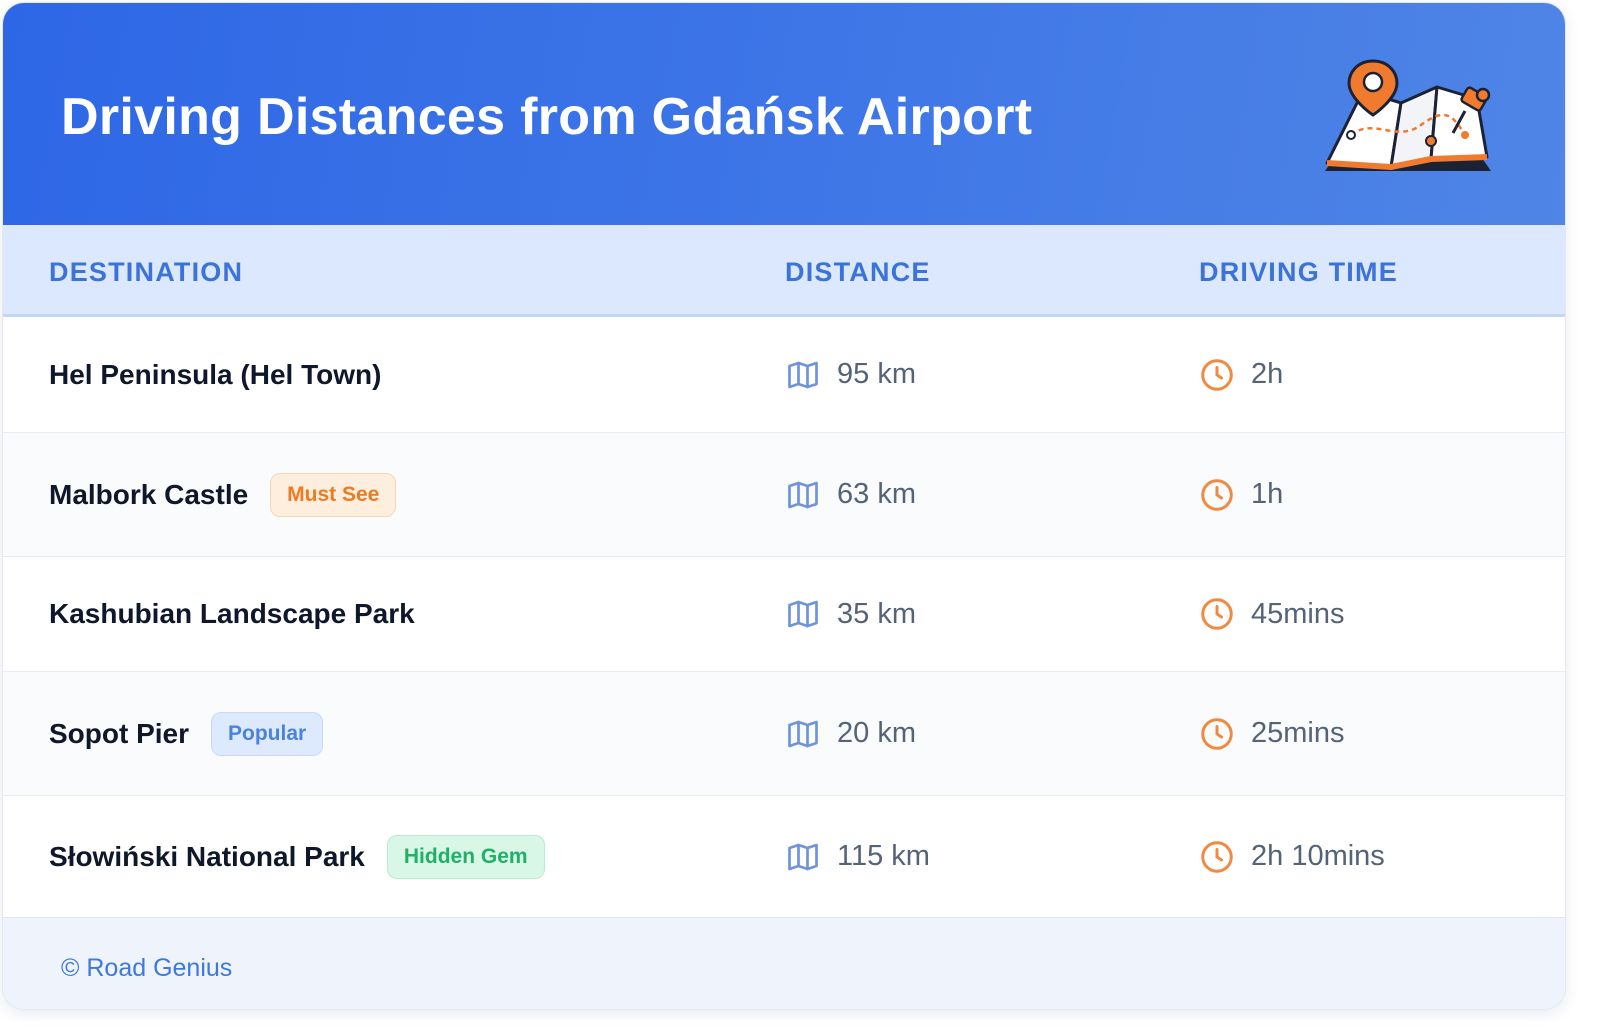 This screenshot has width=1604, height=1034. What do you see at coordinates (876, 613) in the screenshot?
I see `distance-value: 35 km` at bounding box center [876, 613].